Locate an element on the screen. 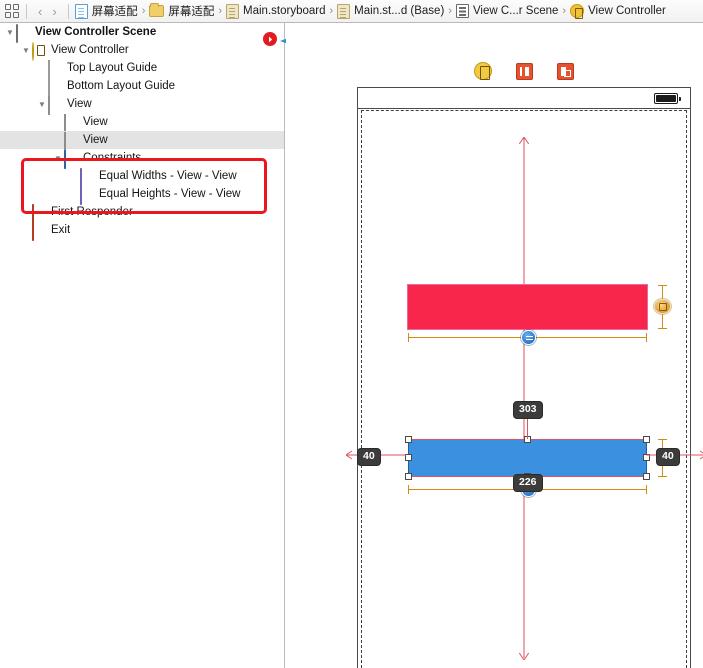 The height and width of the screenshot is (668, 703). scene-dock is located at coordinates (524, 71).